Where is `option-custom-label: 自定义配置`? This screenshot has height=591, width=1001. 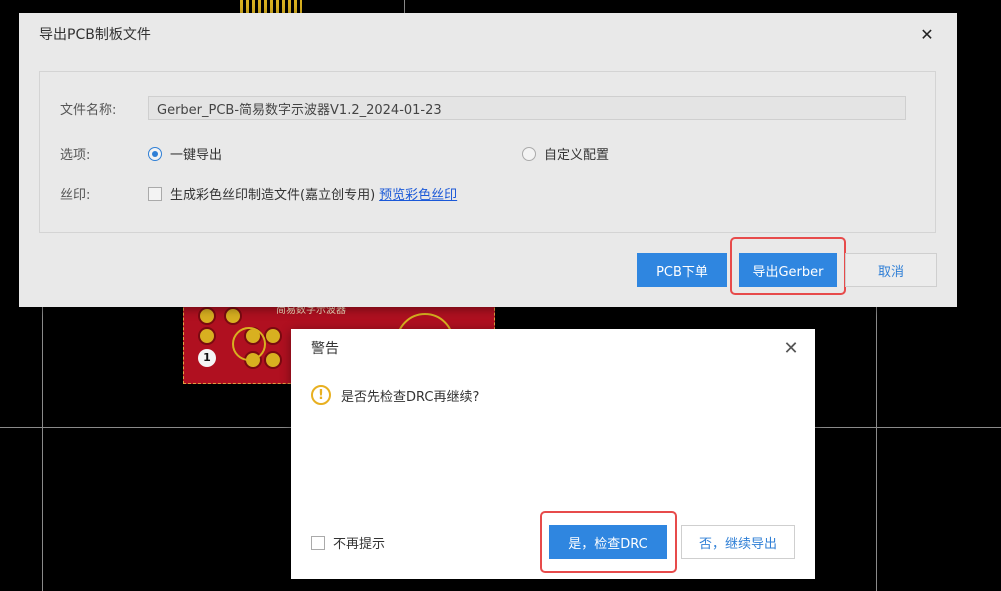
option-custom-label: 自定义配置 is located at coordinates (577, 155).